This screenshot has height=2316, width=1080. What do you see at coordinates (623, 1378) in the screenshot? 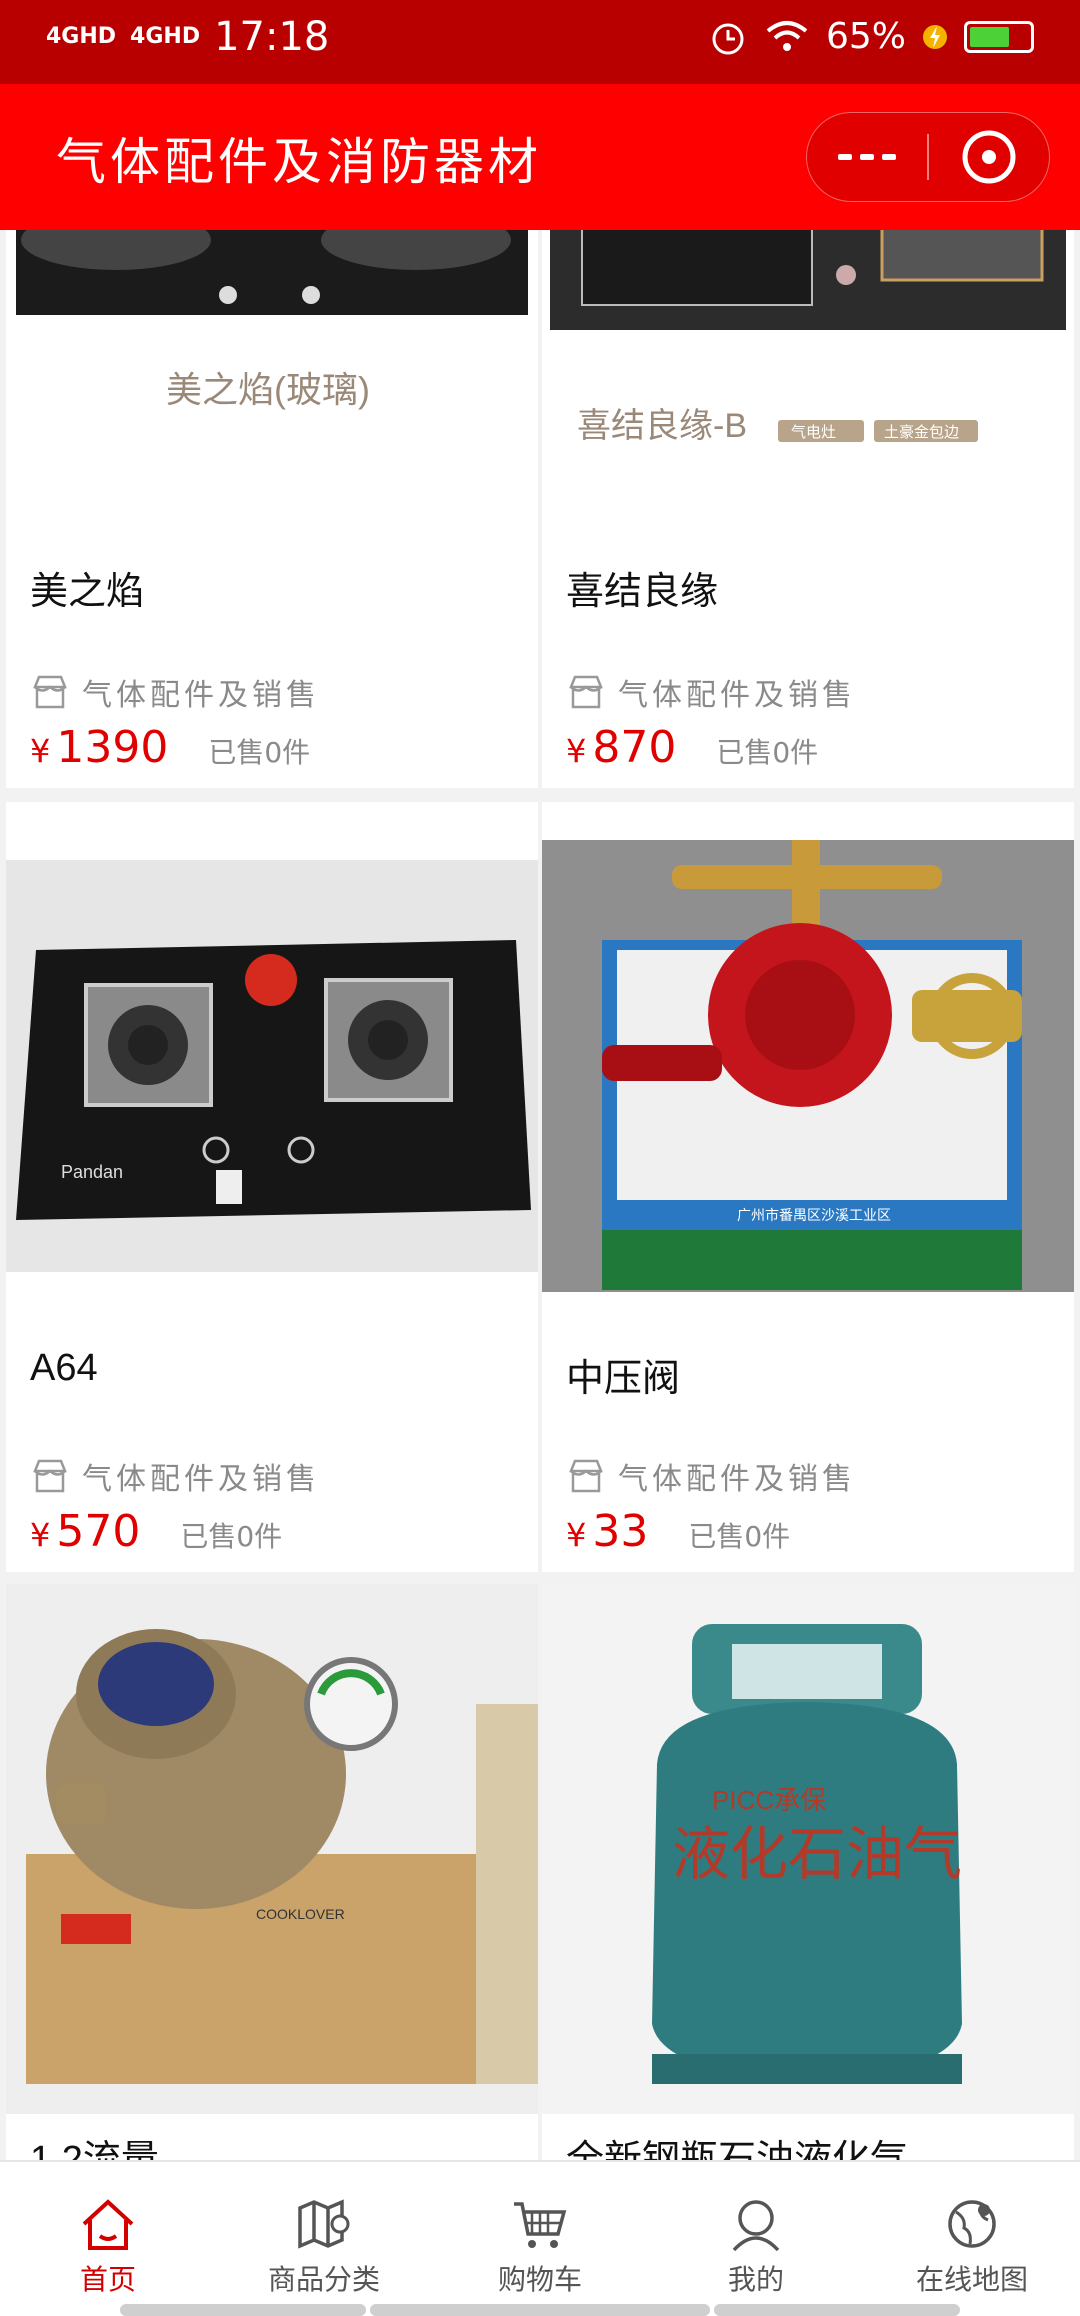
I see `product-name: 中压阀` at bounding box center [623, 1378].